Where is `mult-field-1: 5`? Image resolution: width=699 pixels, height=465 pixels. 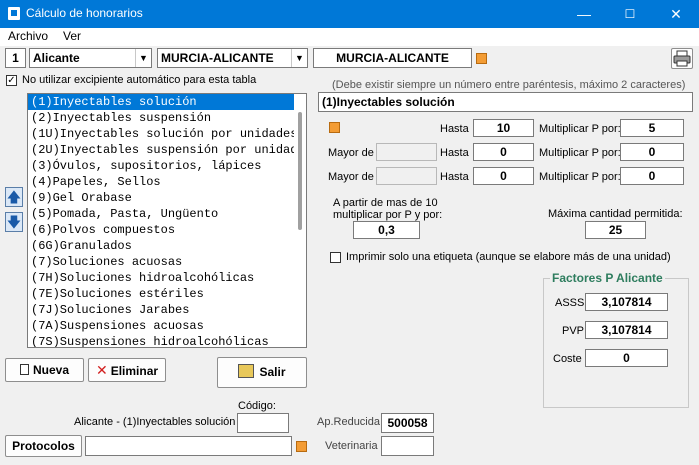
mult-field-1: 5 is located at coordinates (652, 128).